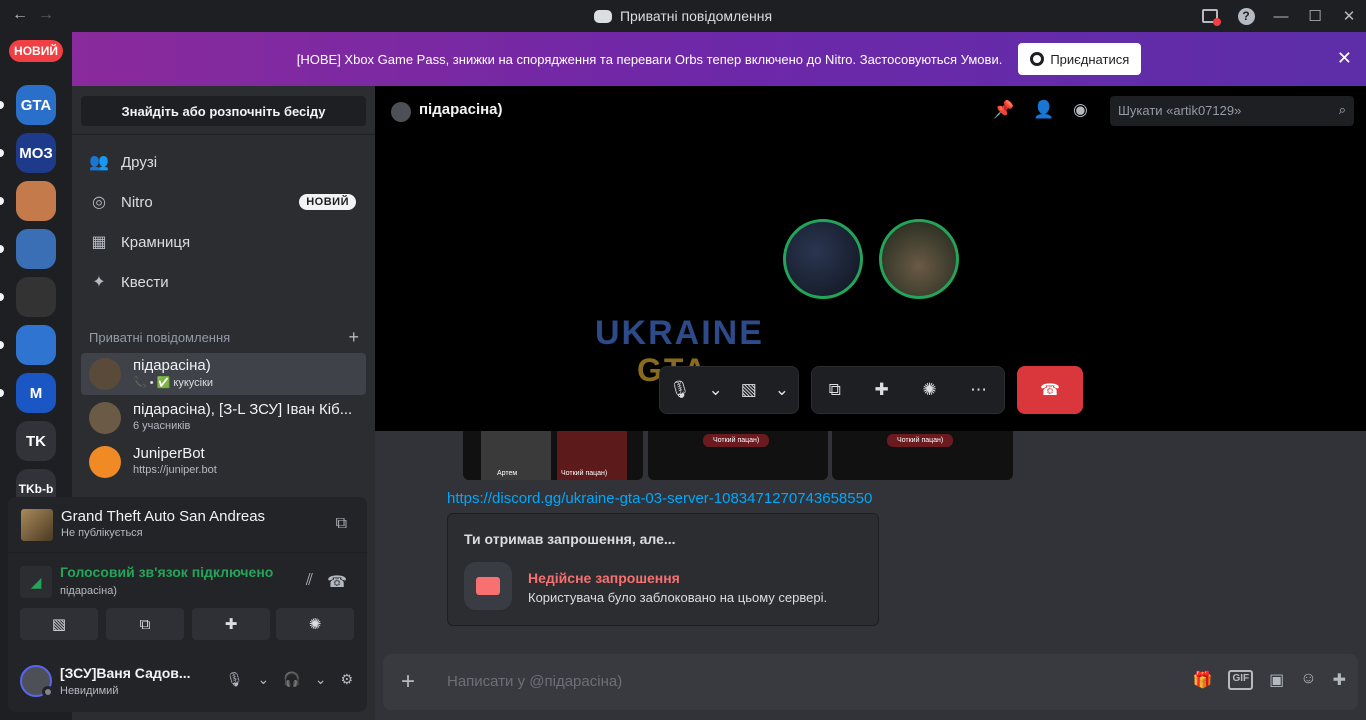 This screenshot has width=1366, height=720. What do you see at coordinates (1339, 680) in the screenshot?
I see `apps-icon: ✚` at bounding box center [1339, 680].